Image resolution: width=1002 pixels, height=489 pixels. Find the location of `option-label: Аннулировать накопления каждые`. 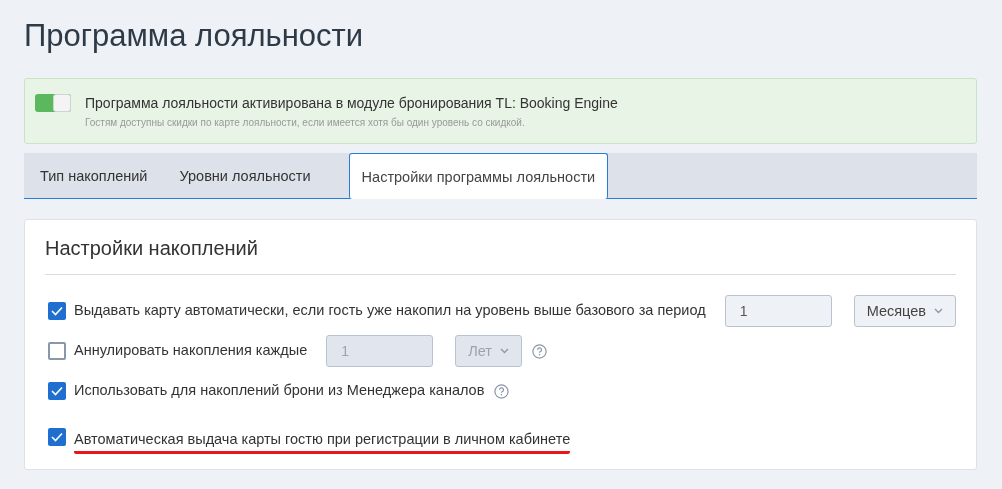

option-label: Аннулировать накопления каждые is located at coordinates (191, 351).